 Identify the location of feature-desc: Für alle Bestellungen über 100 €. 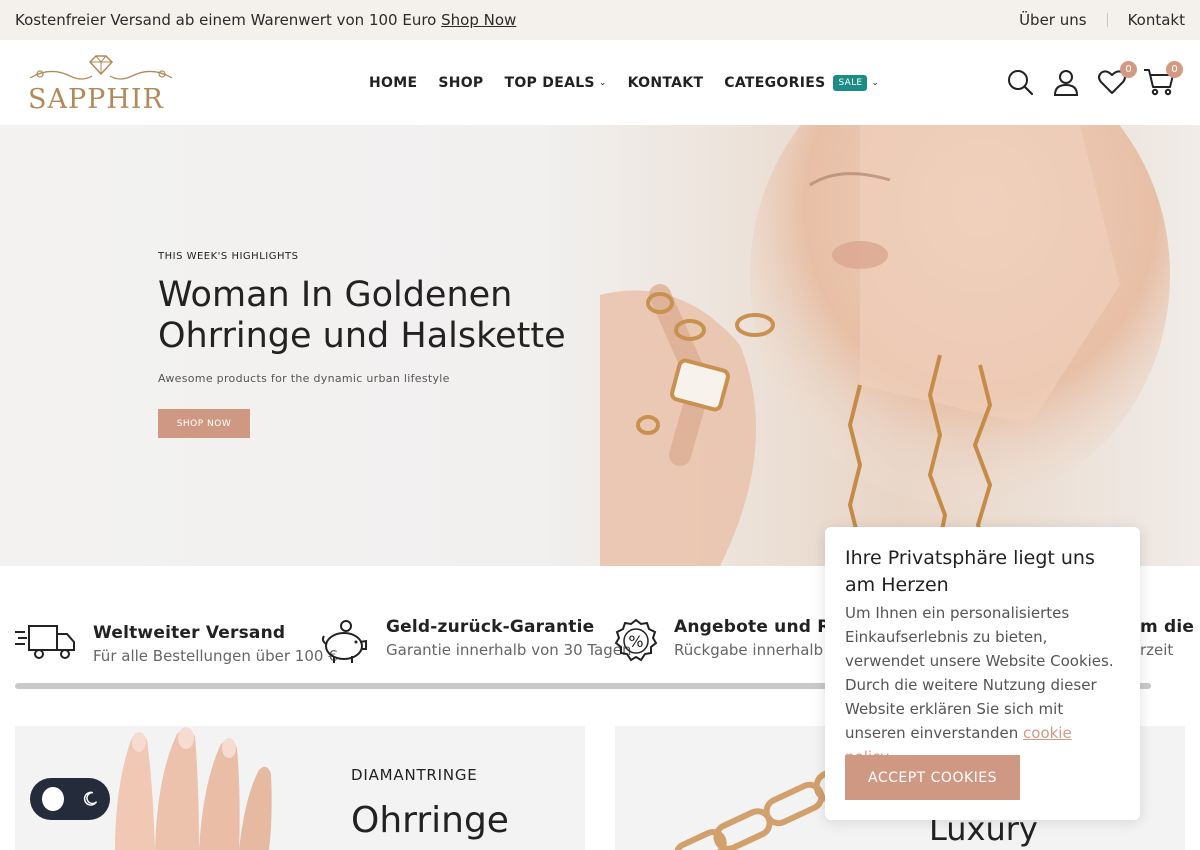
(215, 656).